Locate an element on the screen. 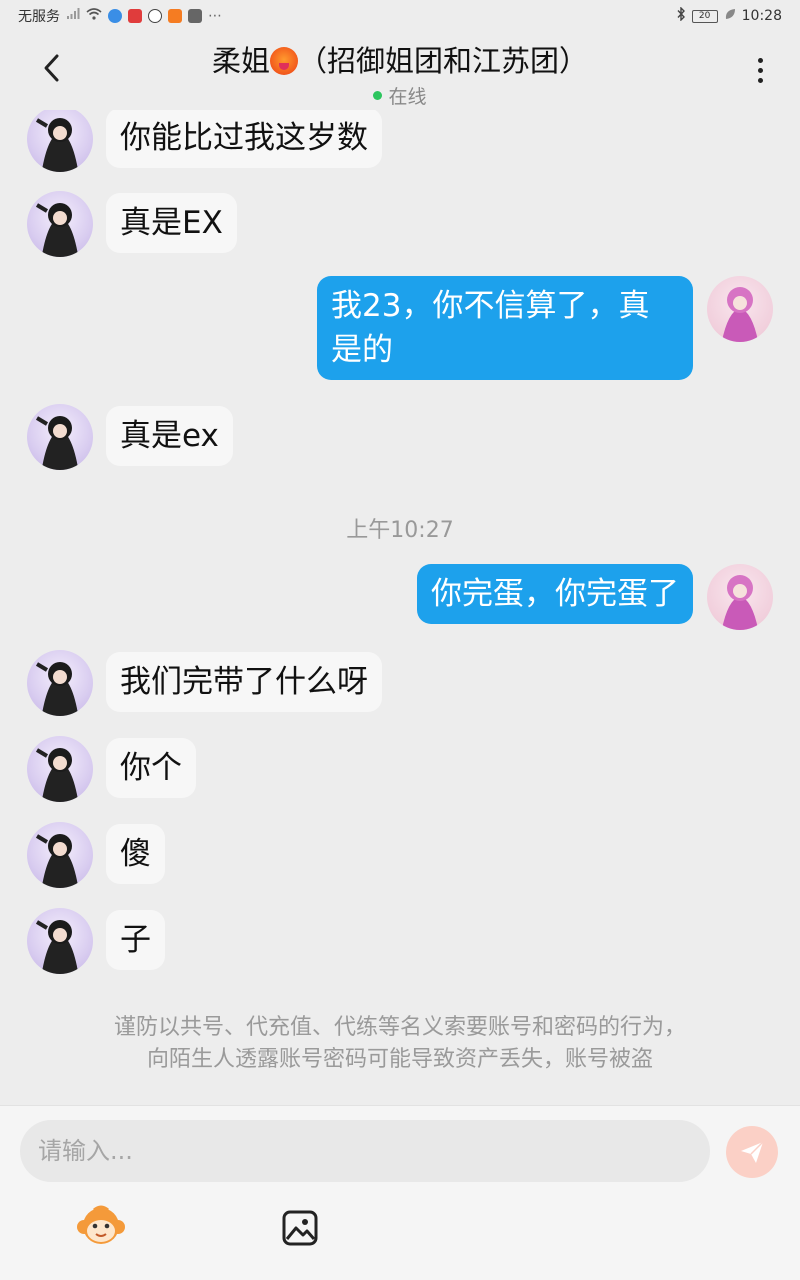 The height and width of the screenshot is (1280, 800). message-bubble: 我23，你不信算了，真 是的 is located at coordinates (505, 328).